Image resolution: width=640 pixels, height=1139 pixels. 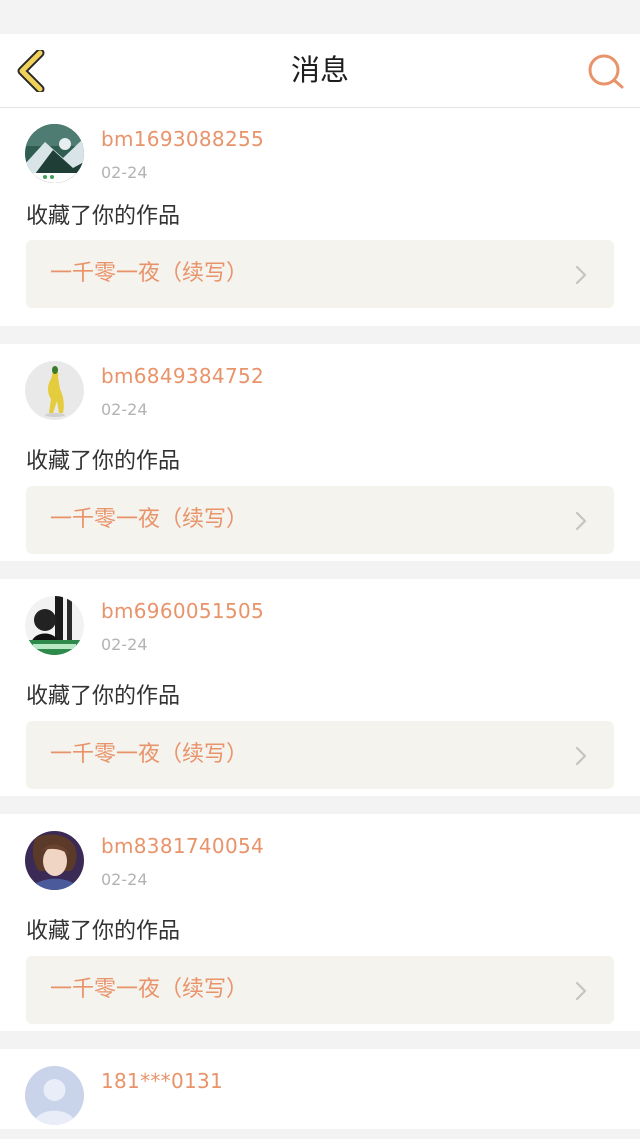 I want to click on search-button, so click(x=606, y=72).